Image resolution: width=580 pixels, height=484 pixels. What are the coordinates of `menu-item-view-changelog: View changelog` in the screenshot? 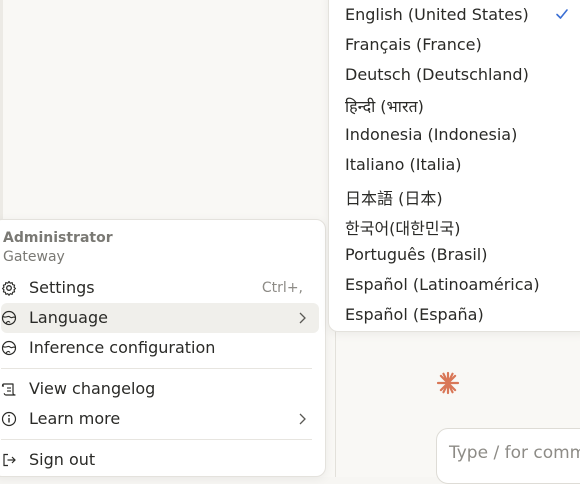 It's located at (160, 389).